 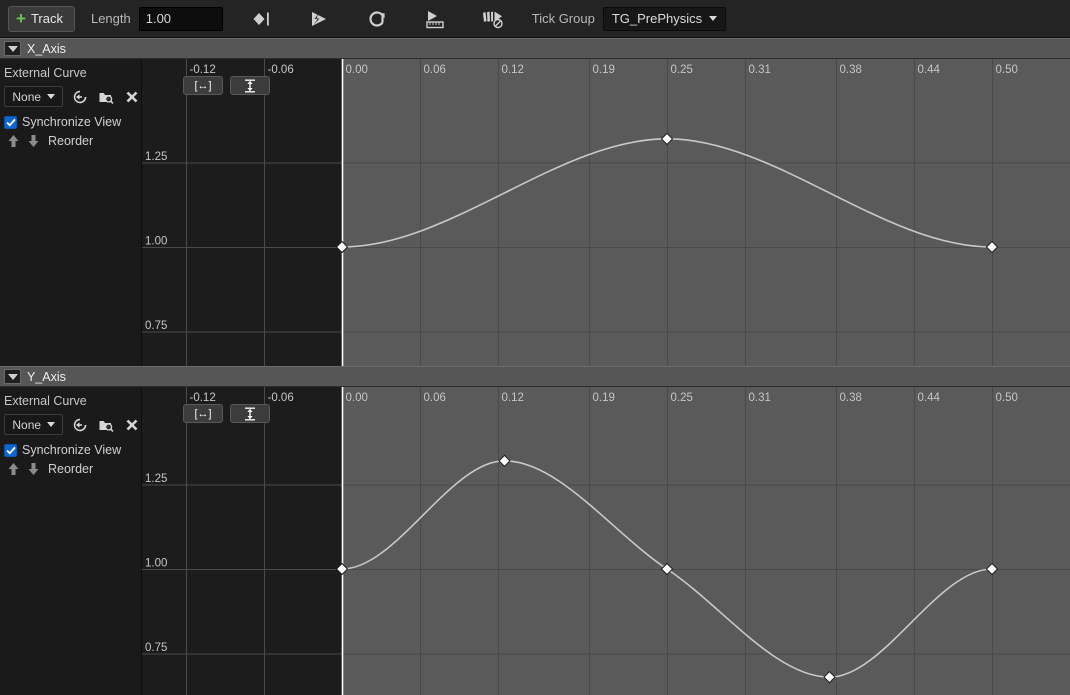 I want to click on add-track-button: + Track, so click(x=41, y=18).